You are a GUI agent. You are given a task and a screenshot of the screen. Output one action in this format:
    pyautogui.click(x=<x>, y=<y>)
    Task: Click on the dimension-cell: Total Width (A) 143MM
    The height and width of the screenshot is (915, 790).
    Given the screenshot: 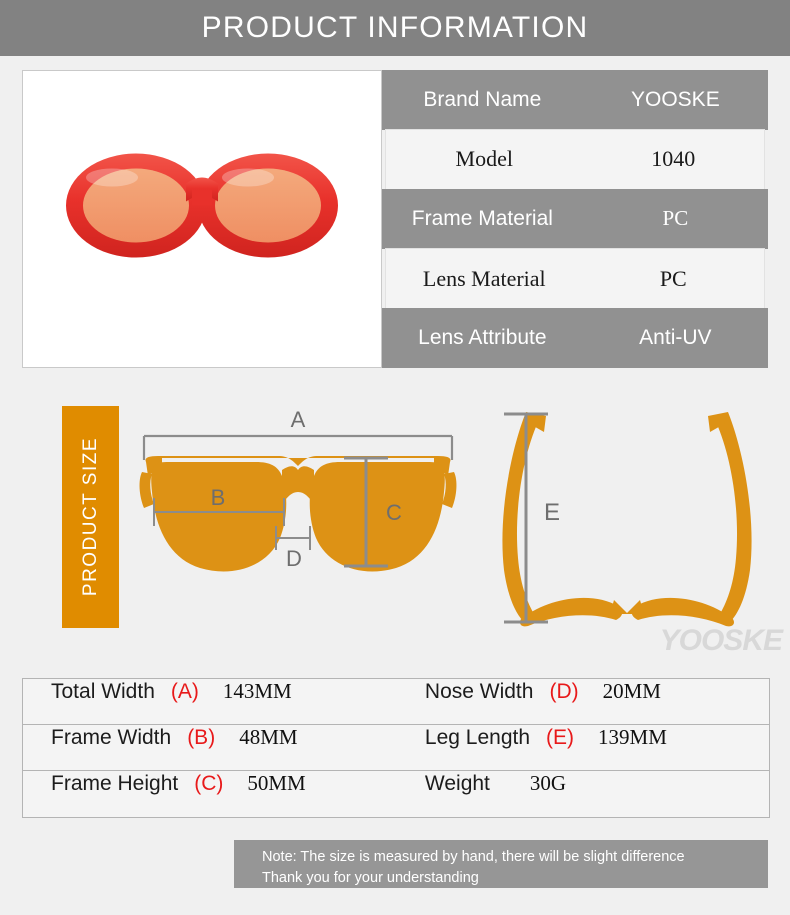 What is the action you would take?
    pyautogui.click(x=217, y=701)
    